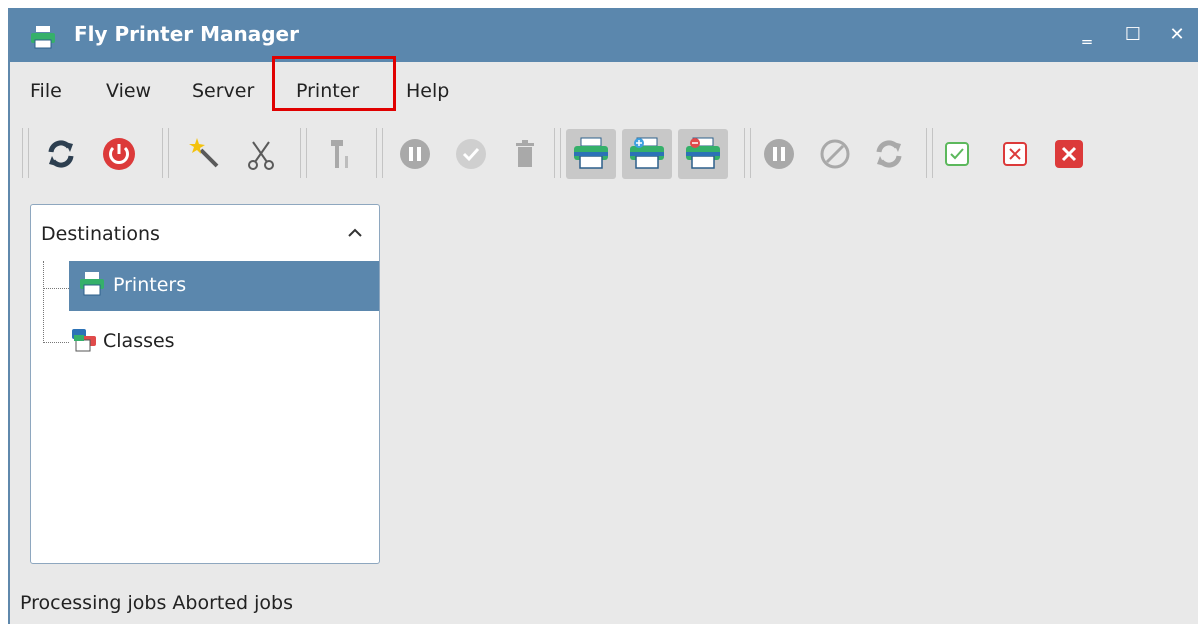 Image resolution: width=1198 pixels, height=624 pixels. I want to click on close-red-icon, so click(1069, 154).